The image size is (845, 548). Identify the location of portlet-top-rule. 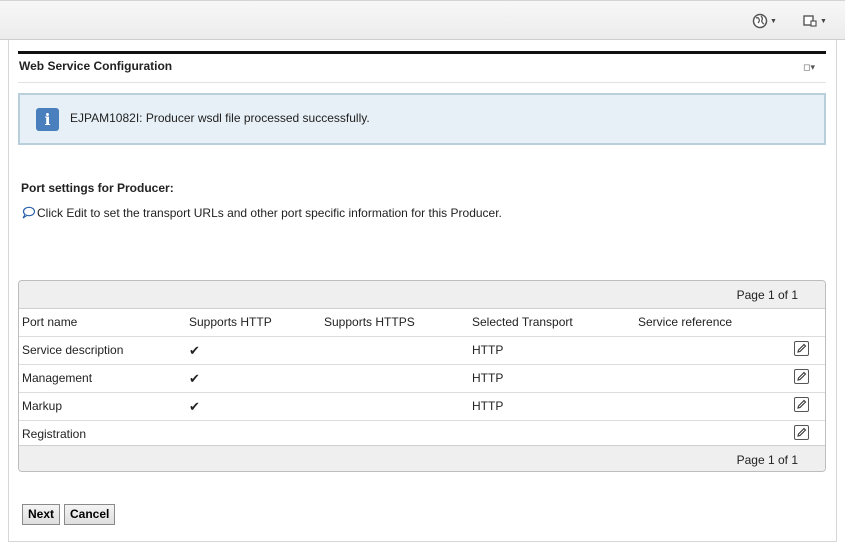
(422, 52).